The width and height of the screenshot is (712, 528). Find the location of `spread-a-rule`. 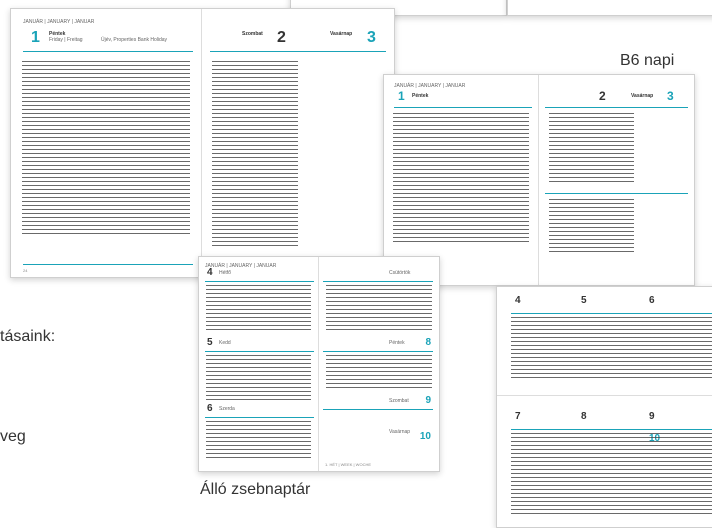

spread-a-rule is located at coordinates (108, 51).